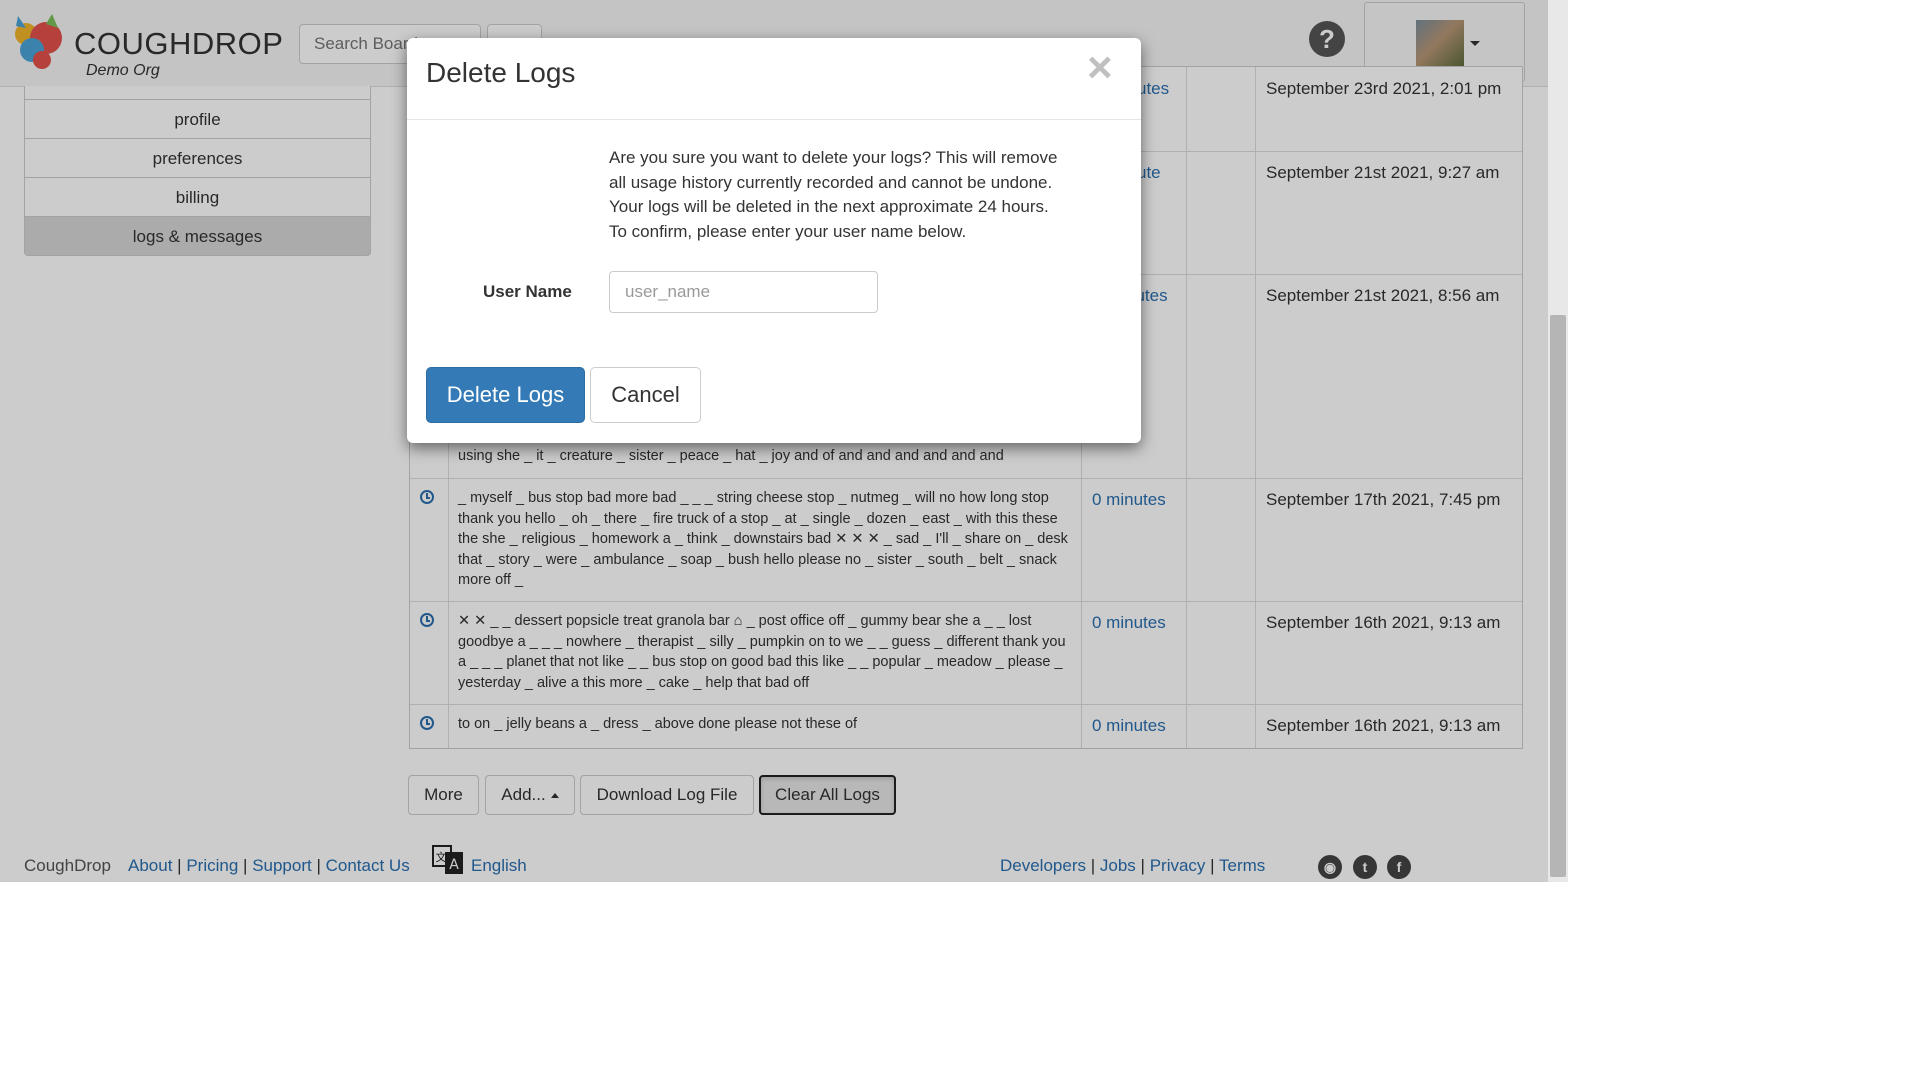 The image size is (1920, 1080). Describe the element at coordinates (645, 395) in the screenshot. I see `cancel-button: Cancel` at that location.